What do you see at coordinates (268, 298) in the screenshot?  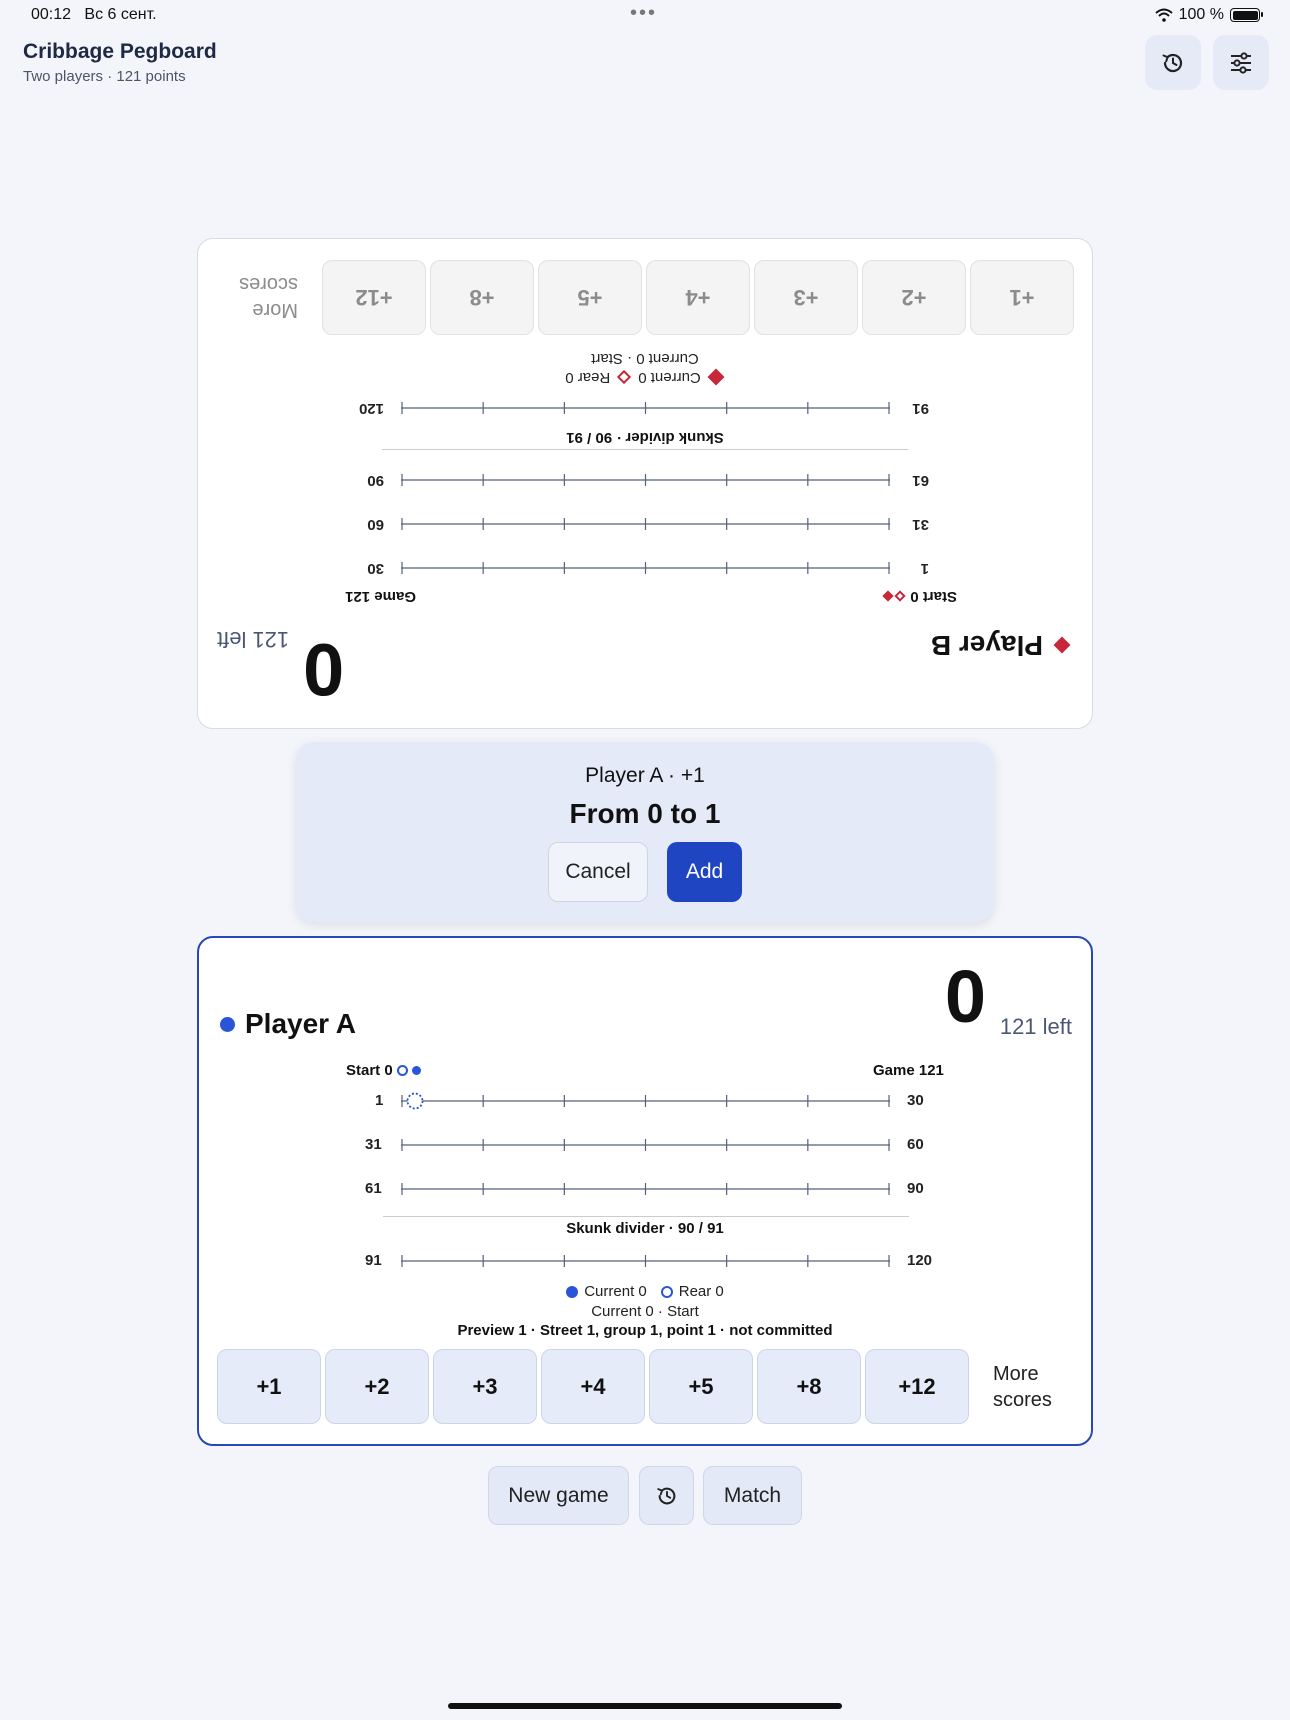 I see `player-b-more-scores-button: More scores` at bounding box center [268, 298].